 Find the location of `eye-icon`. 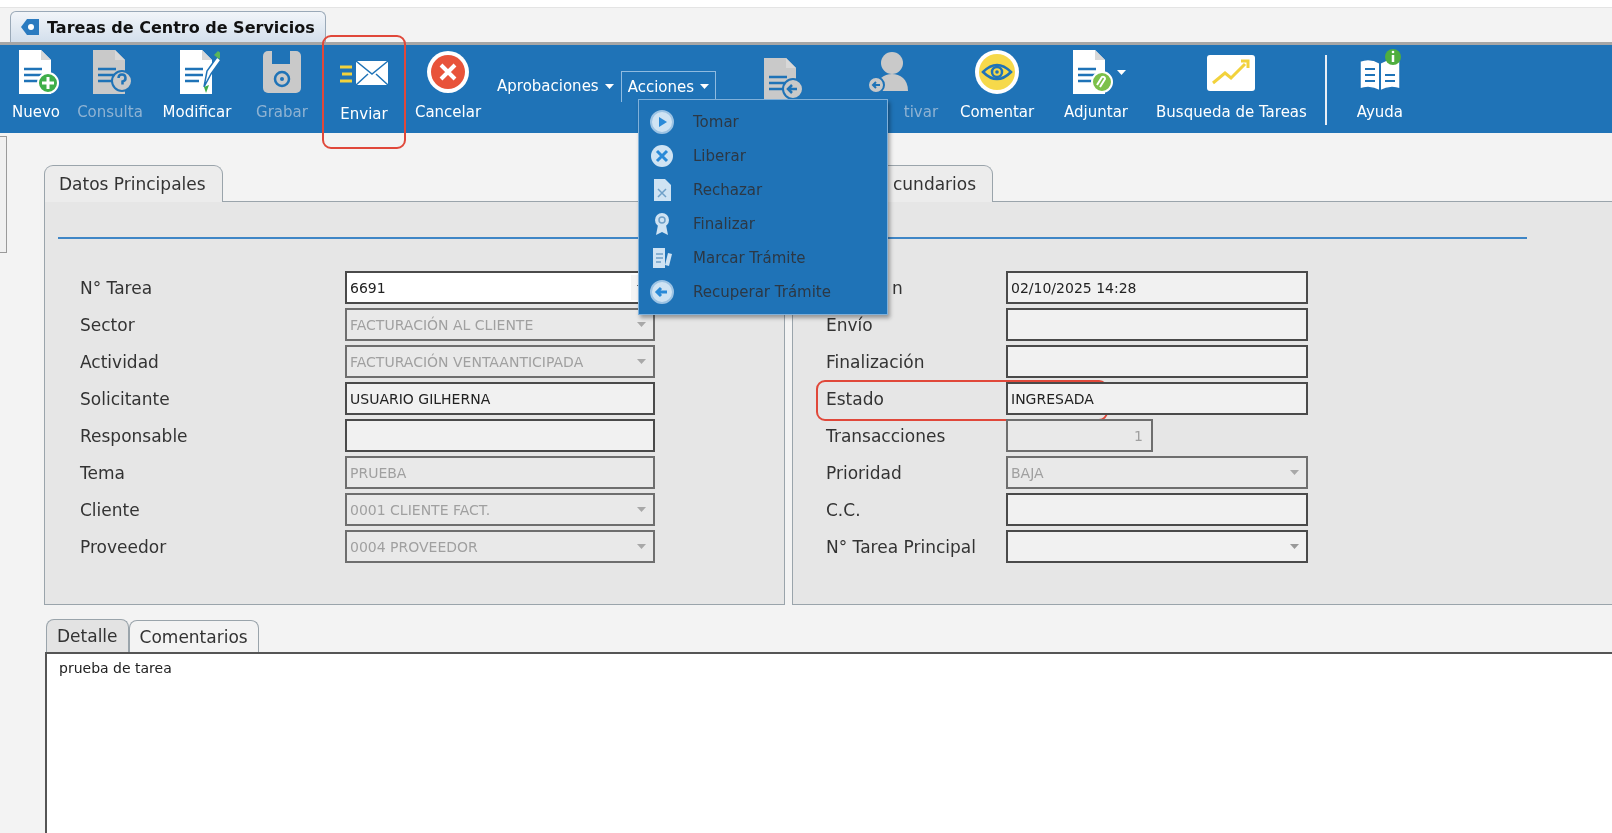

eye-icon is located at coordinates (997, 72).